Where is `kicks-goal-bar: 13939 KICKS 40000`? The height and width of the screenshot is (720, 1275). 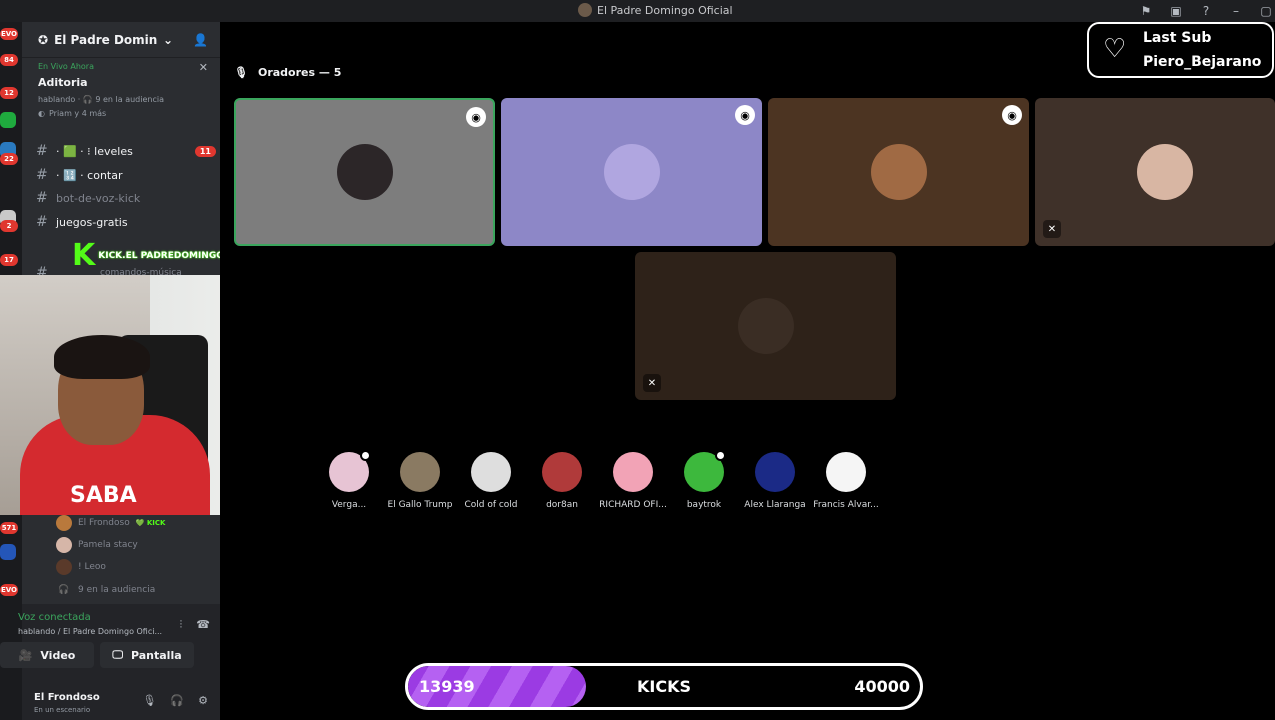 kicks-goal-bar: 13939 KICKS 40000 is located at coordinates (664, 686).